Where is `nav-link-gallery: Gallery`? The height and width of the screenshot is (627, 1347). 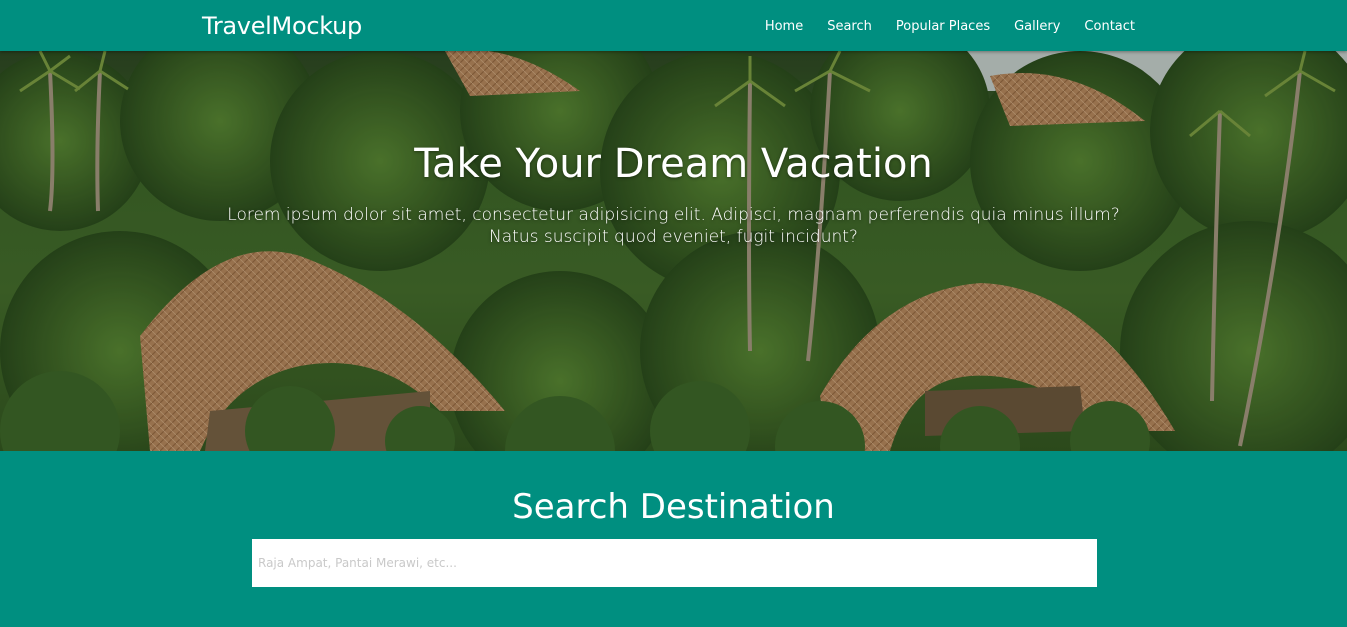 nav-link-gallery: Gallery is located at coordinates (1037, 26).